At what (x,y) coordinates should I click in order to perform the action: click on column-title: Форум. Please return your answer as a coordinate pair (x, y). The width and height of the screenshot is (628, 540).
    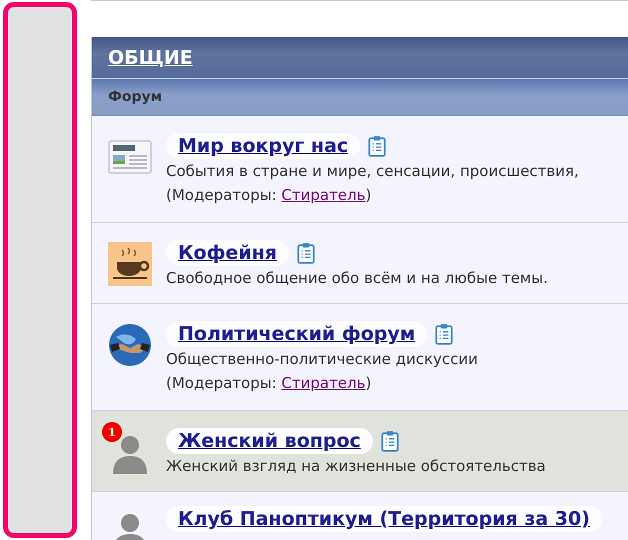
    Looking at the image, I should click on (135, 97).